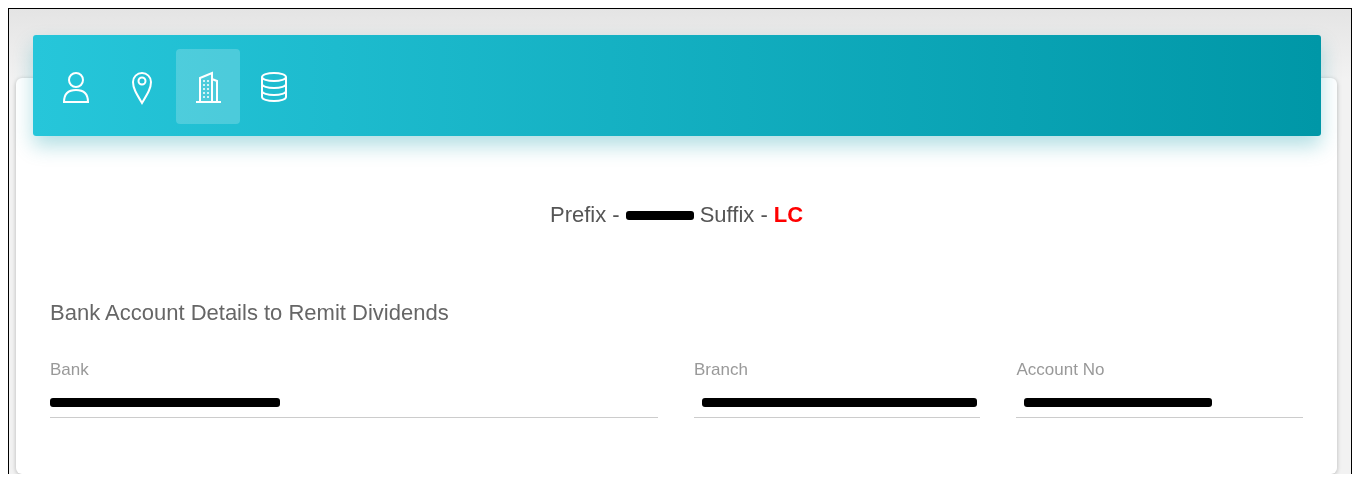 This screenshot has width=1360, height=484. I want to click on prefix-label: Prefix -, so click(584, 215).